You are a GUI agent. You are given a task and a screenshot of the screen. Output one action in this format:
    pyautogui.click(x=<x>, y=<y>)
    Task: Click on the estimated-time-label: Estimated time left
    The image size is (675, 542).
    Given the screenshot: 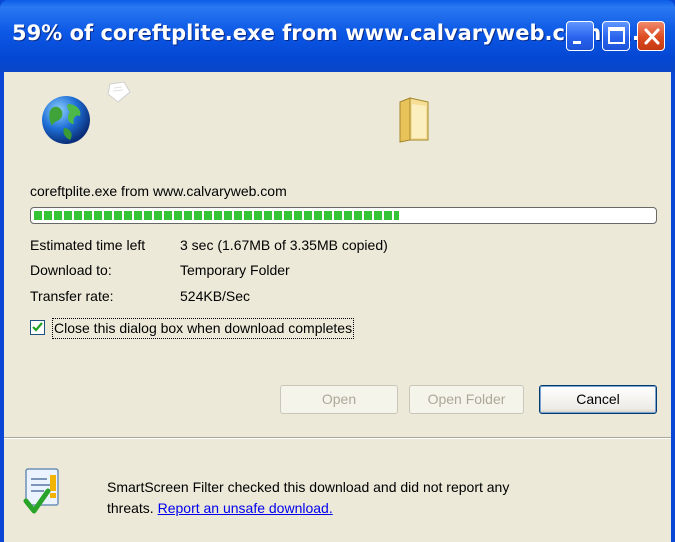 What is the action you would take?
    pyautogui.click(x=88, y=245)
    